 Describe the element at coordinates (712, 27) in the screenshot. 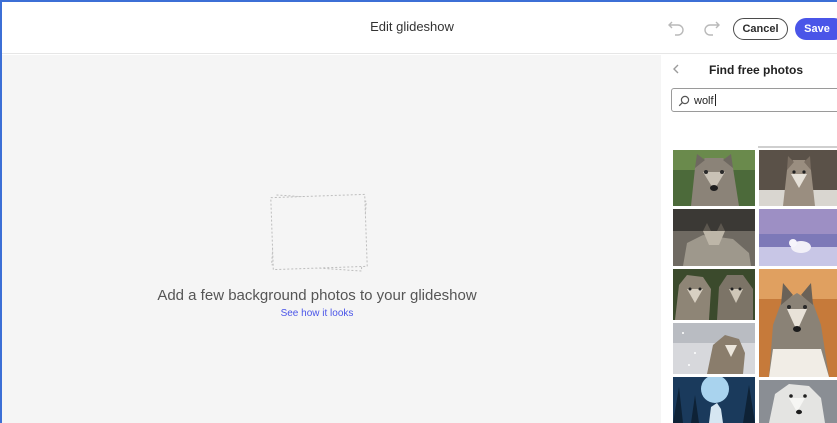

I see `redo-icon` at that location.